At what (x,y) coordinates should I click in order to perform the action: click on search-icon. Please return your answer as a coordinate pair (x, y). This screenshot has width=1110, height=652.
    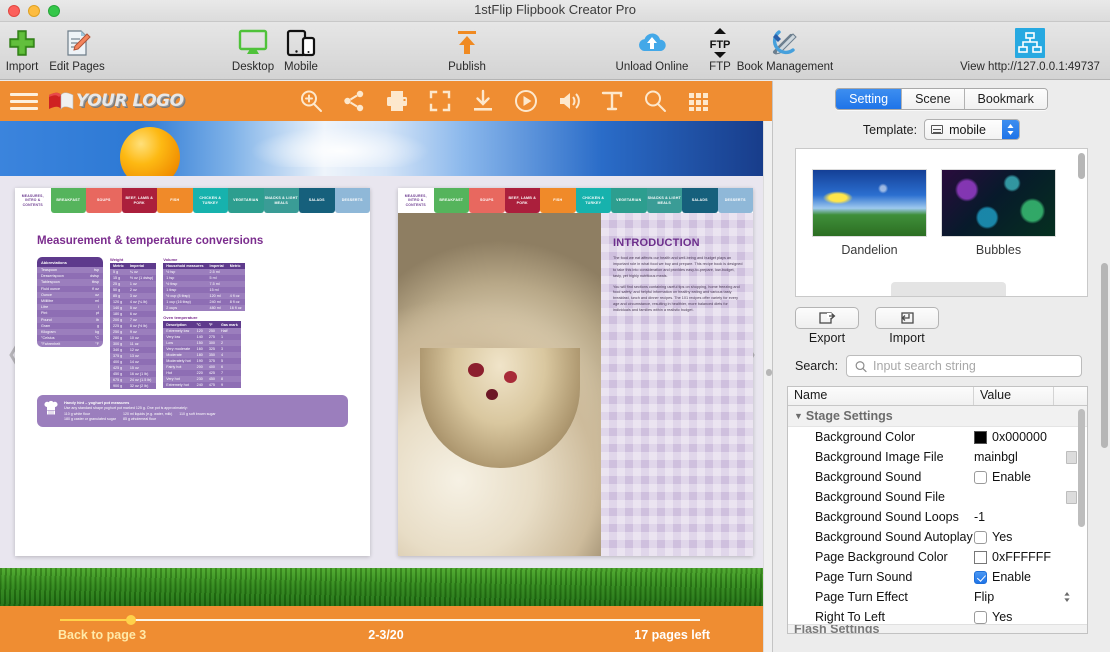
    Looking at the image, I should click on (655, 101).